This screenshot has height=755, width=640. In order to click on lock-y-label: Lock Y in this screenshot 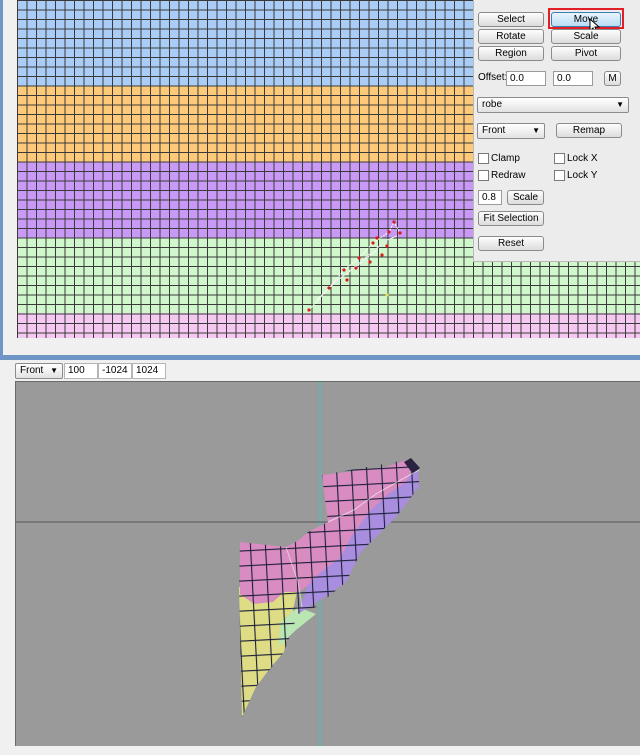, I will do `click(582, 175)`.